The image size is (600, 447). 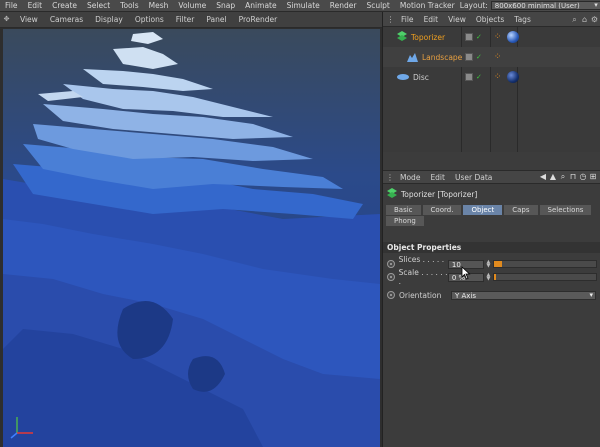 What do you see at coordinates (260, 6) in the screenshot?
I see `menu-animate: Animate` at bounding box center [260, 6].